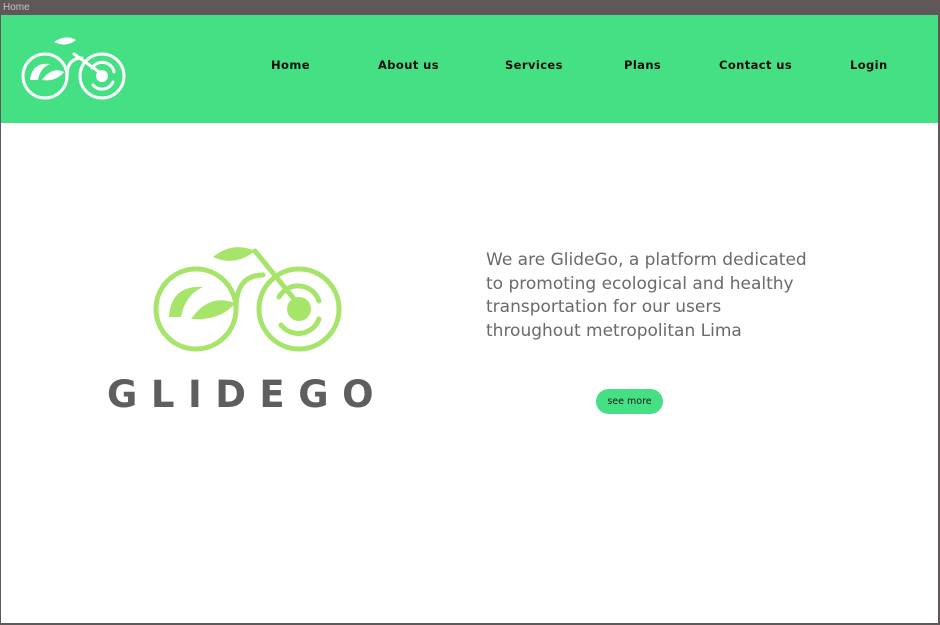 The image size is (940, 625). What do you see at coordinates (408, 65) in the screenshot?
I see `nav-about-us: About us` at bounding box center [408, 65].